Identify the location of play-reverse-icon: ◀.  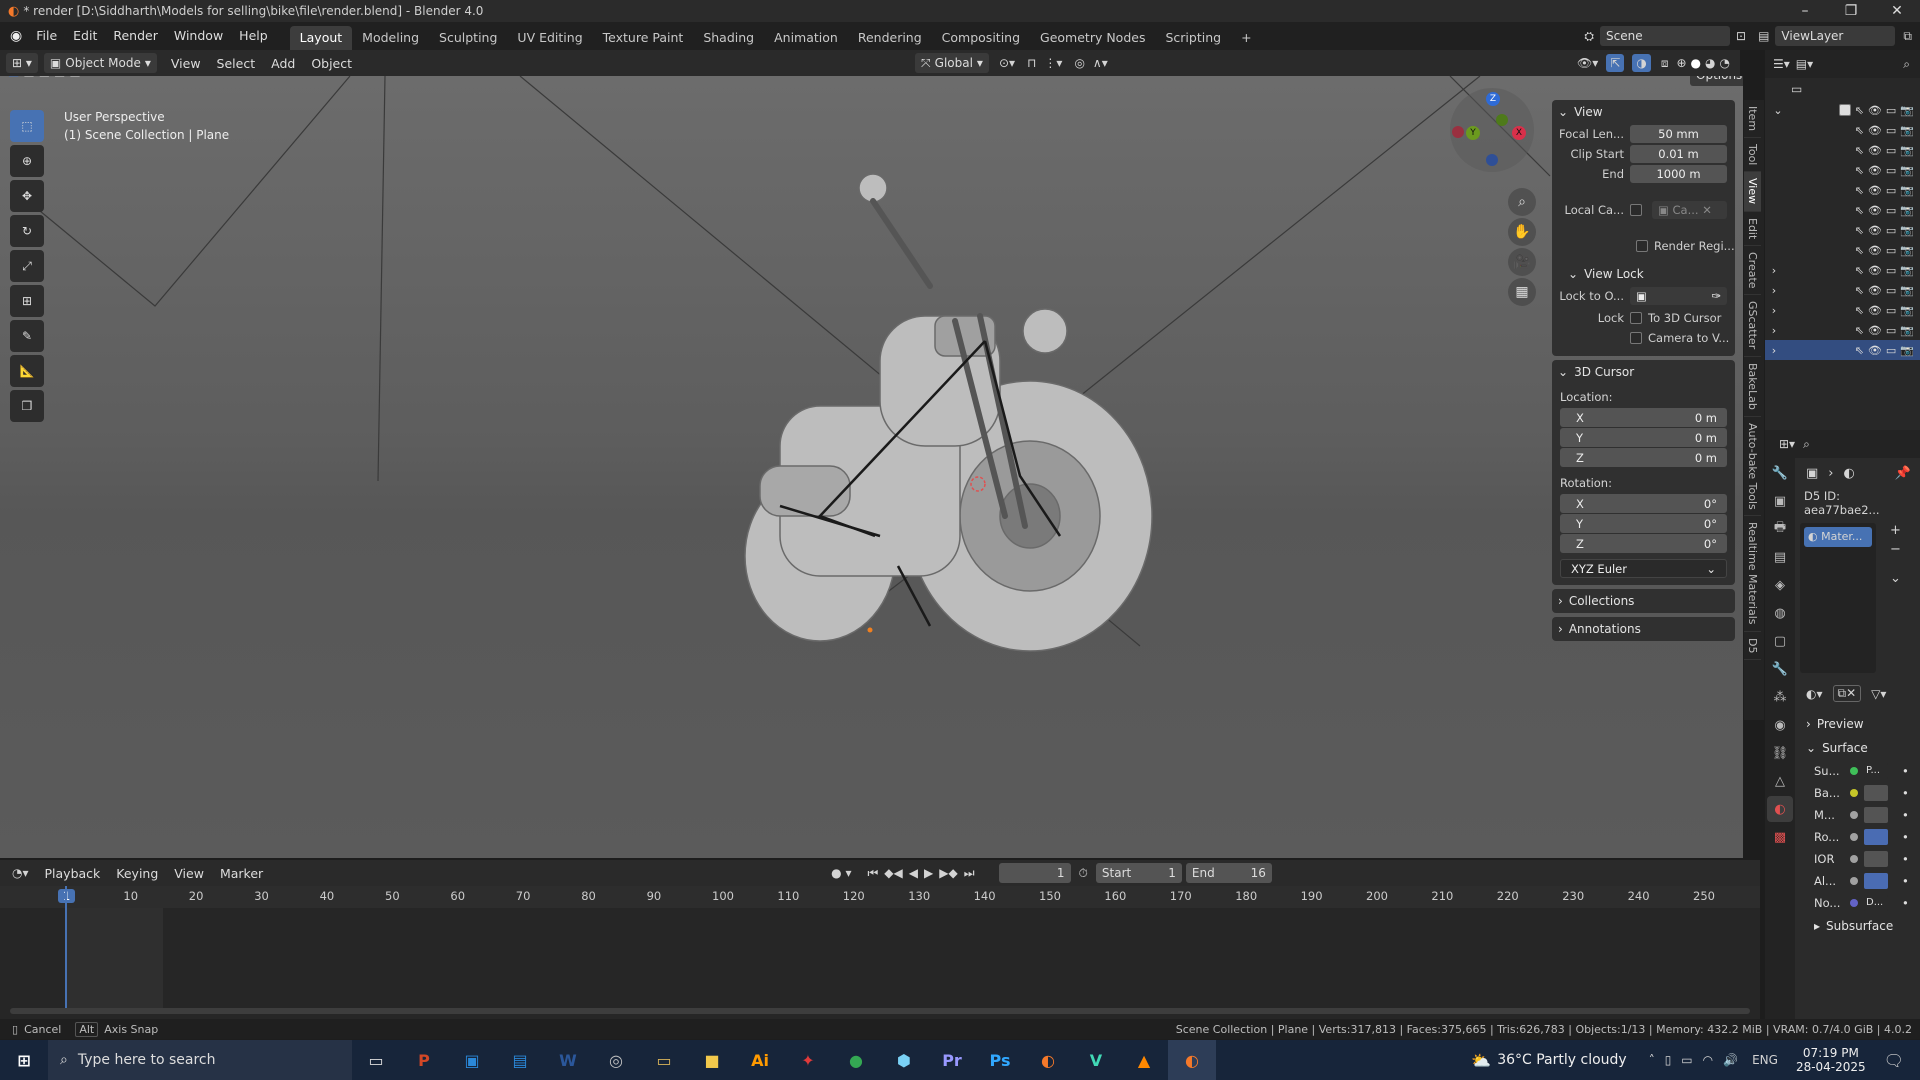
(913, 873).